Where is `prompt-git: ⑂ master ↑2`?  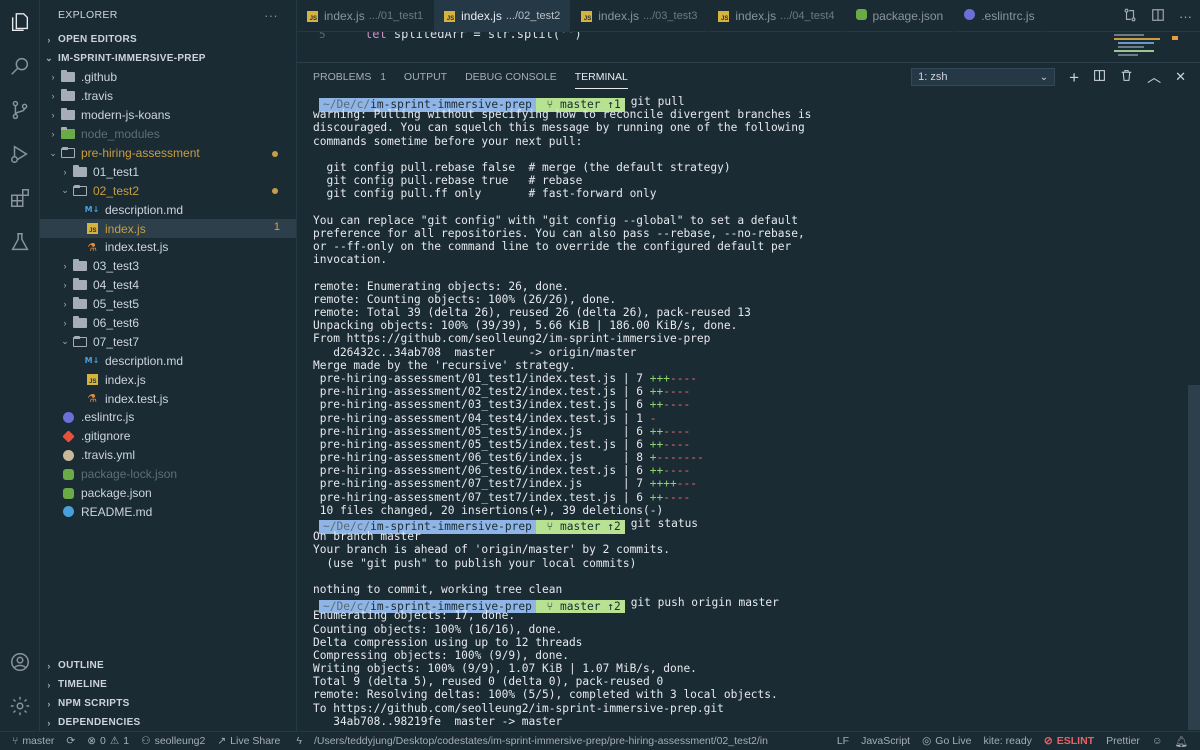
prompt-git: ⑂ master ↑2 is located at coordinates (580, 527).